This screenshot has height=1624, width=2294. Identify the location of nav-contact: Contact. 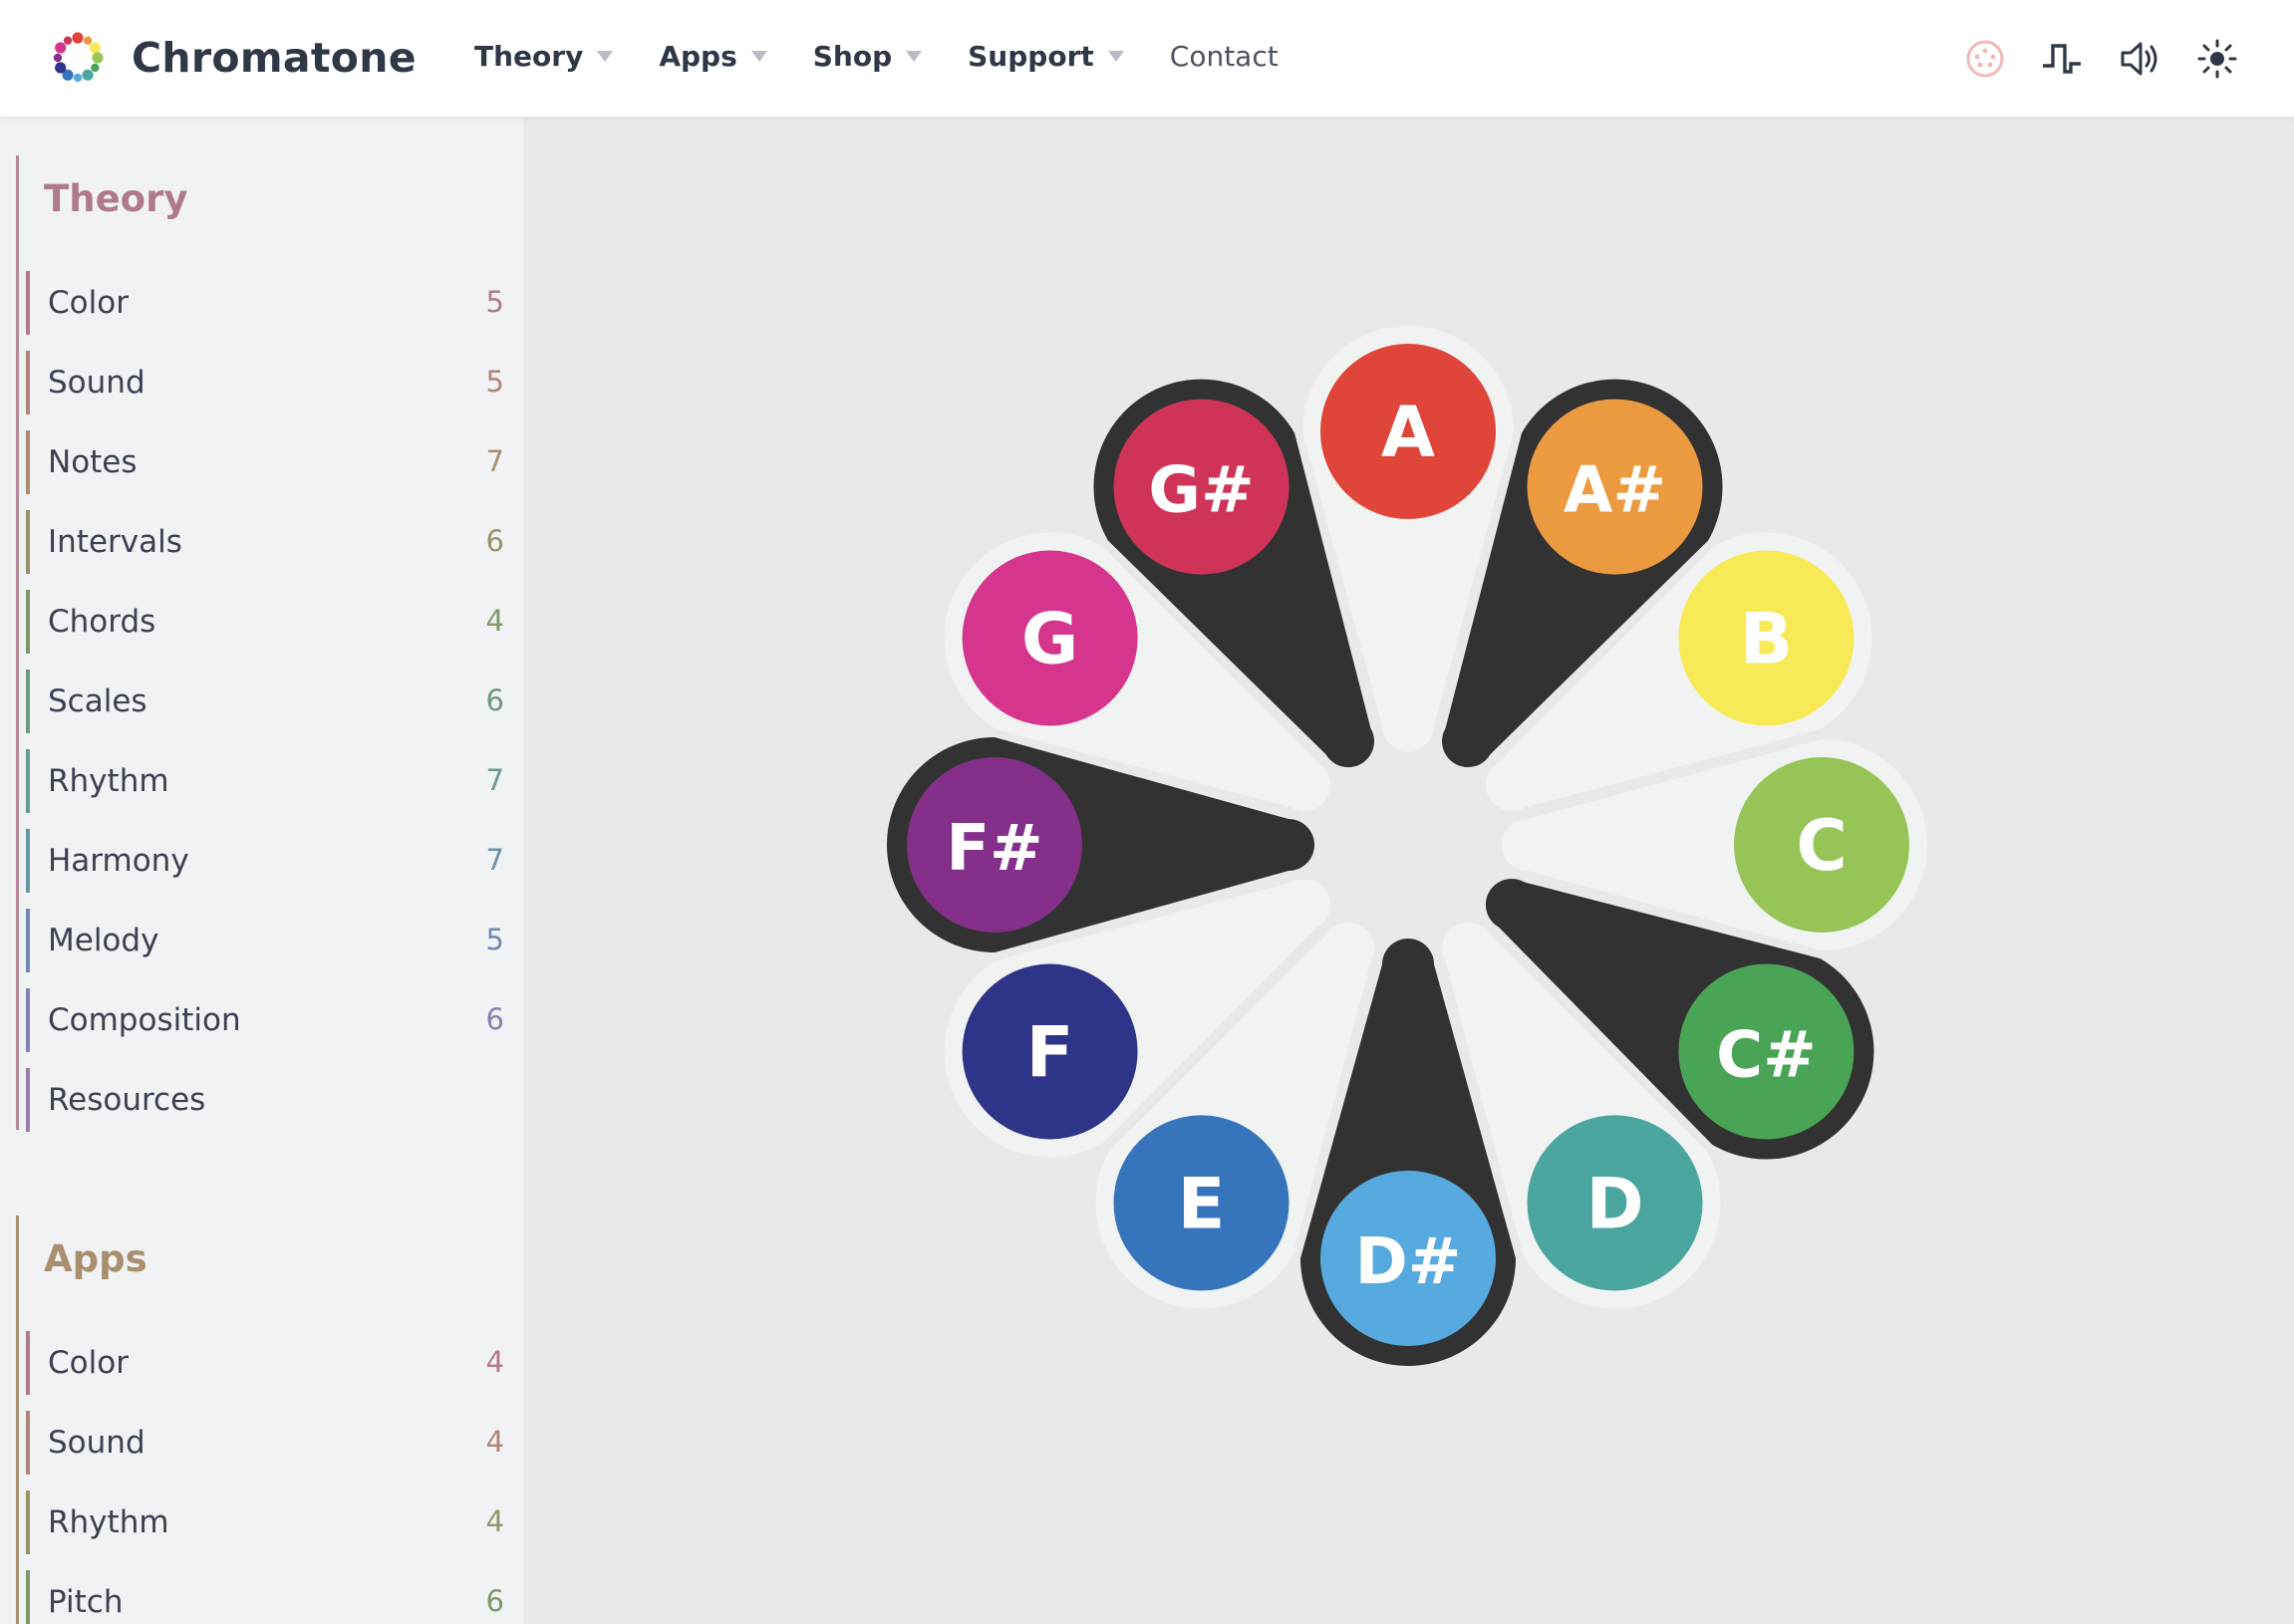
(1224, 56).